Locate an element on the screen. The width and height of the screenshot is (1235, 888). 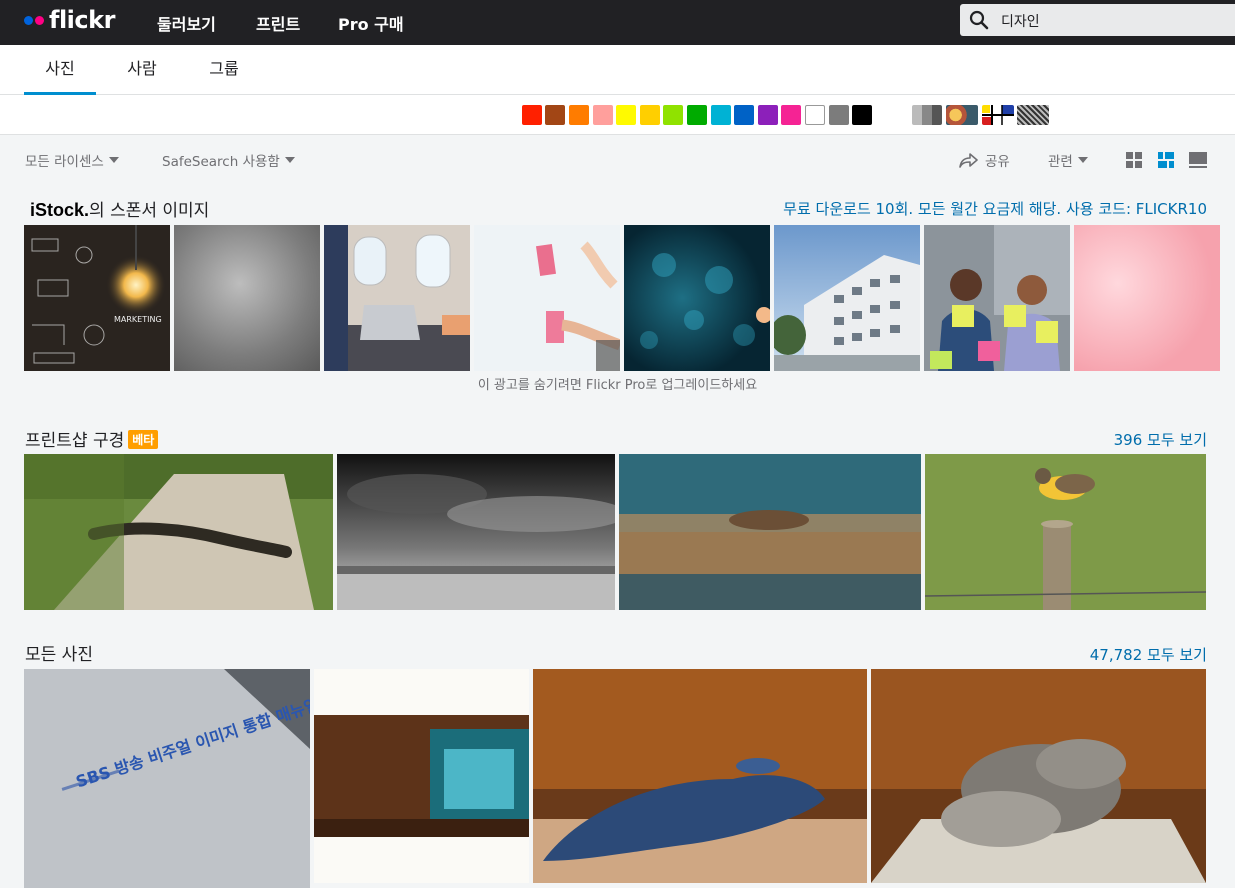
color-swatch-black is located at coordinates (862, 115).